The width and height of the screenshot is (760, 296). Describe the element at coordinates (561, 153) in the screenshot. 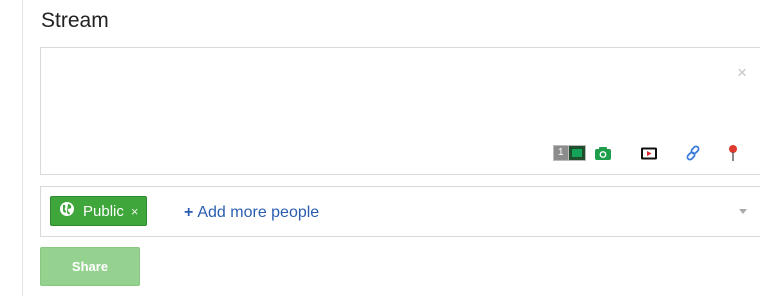

I see `photo-count: 1` at that location.